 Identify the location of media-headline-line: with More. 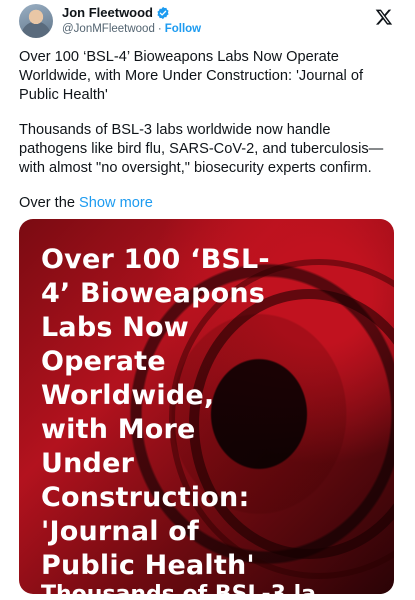
(118, 429).